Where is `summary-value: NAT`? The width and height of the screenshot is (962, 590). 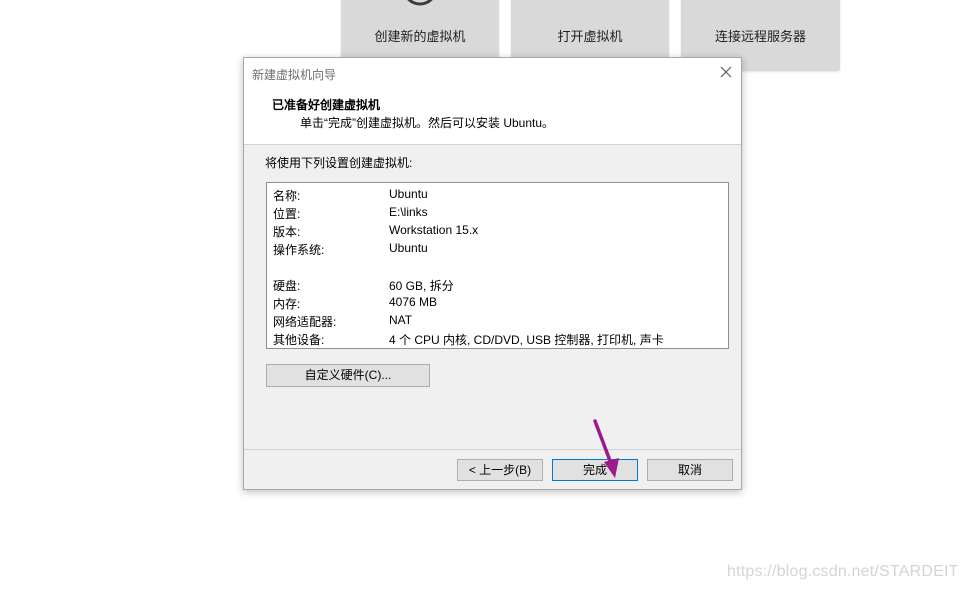
summary-value: NAT is located at coordinates (401, 320).